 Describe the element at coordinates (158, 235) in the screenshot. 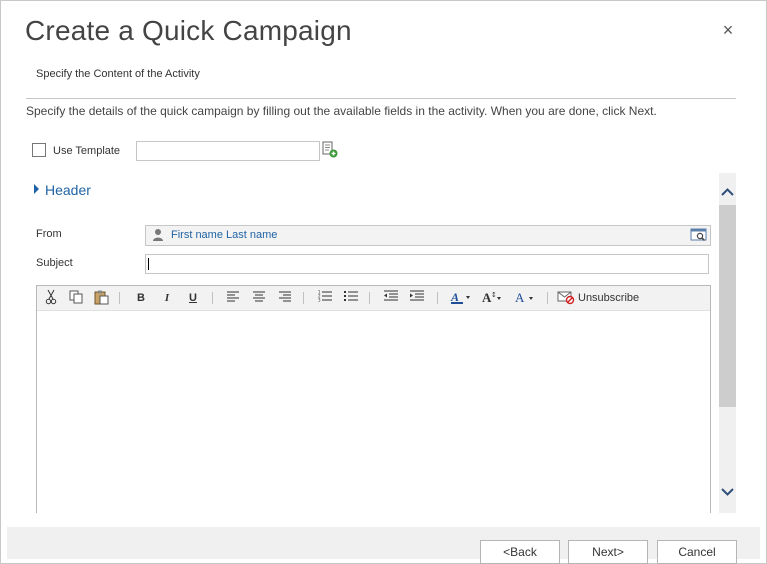

I see `person-icon` at that location.